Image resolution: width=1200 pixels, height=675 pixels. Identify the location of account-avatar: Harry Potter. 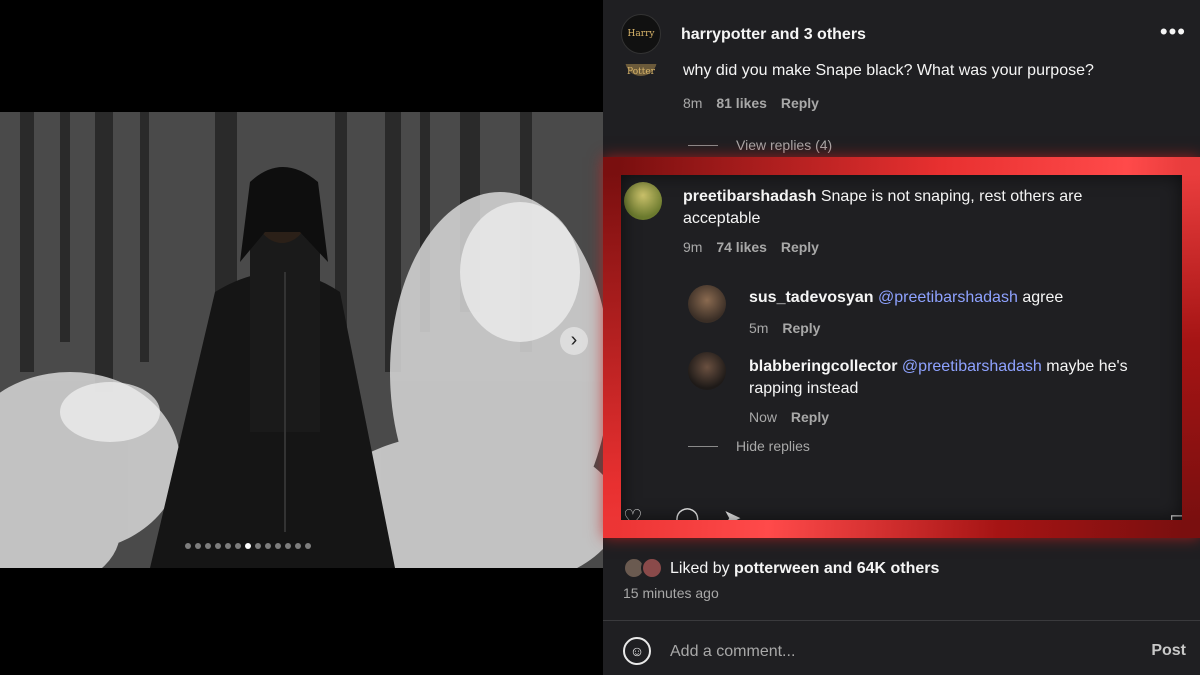
(641, 45).